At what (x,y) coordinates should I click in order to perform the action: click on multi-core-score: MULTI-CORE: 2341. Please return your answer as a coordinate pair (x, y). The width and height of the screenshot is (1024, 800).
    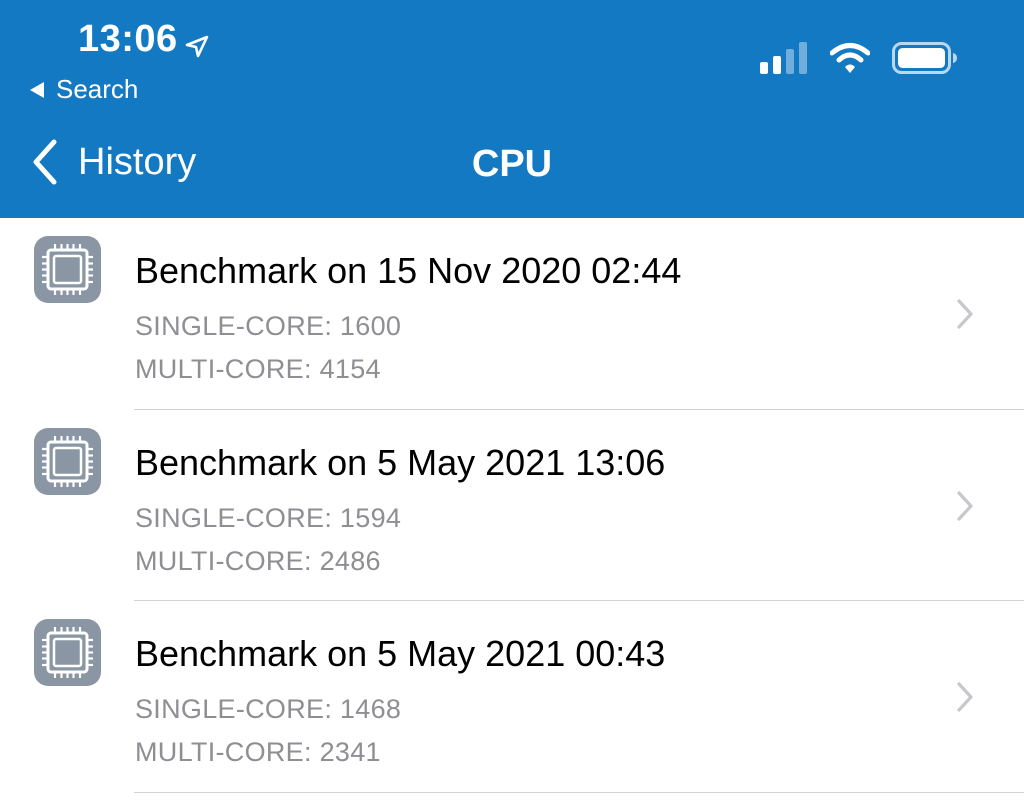
    Looking at the image, I should click on (258, 752).